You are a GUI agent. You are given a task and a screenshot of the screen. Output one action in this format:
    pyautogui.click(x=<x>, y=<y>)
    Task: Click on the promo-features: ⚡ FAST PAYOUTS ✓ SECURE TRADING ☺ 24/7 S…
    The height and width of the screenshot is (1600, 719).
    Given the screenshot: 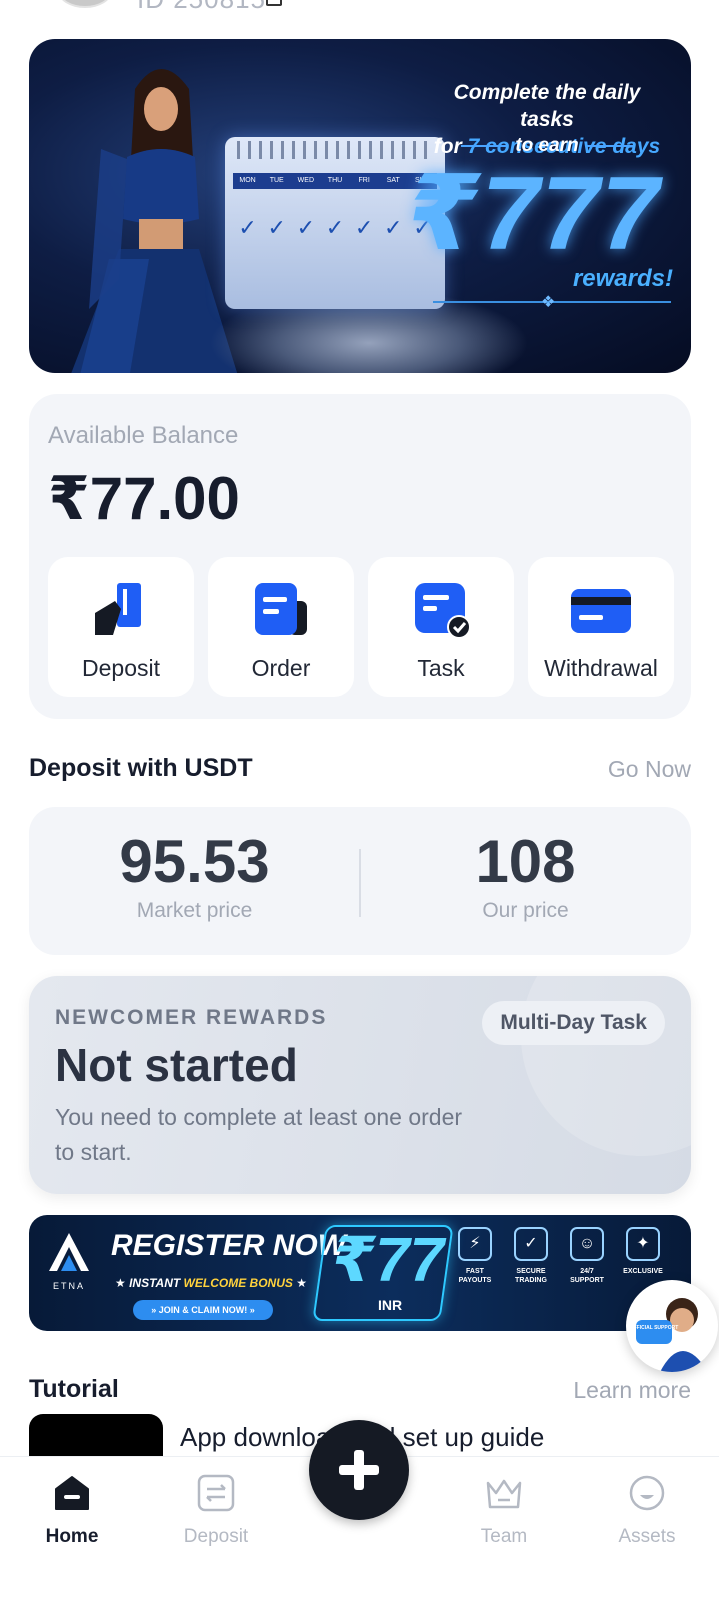 What is the action you would take?
    pyautogui.click(x=559, y=1256)
    